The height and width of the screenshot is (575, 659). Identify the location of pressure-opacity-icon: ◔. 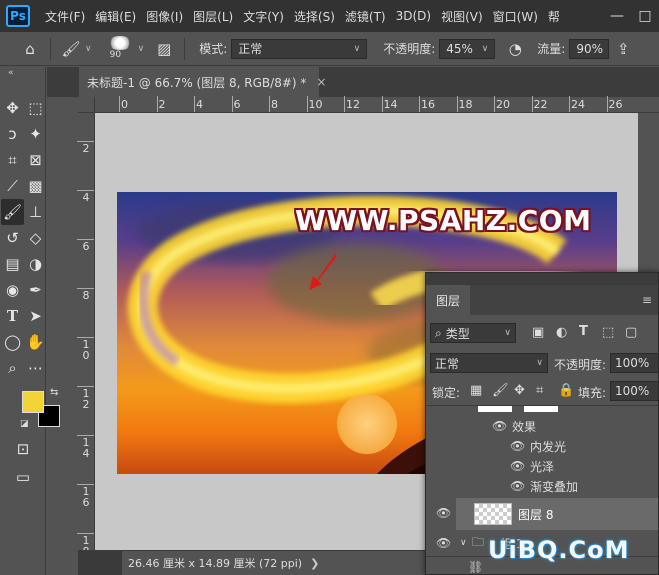
(515, 49).